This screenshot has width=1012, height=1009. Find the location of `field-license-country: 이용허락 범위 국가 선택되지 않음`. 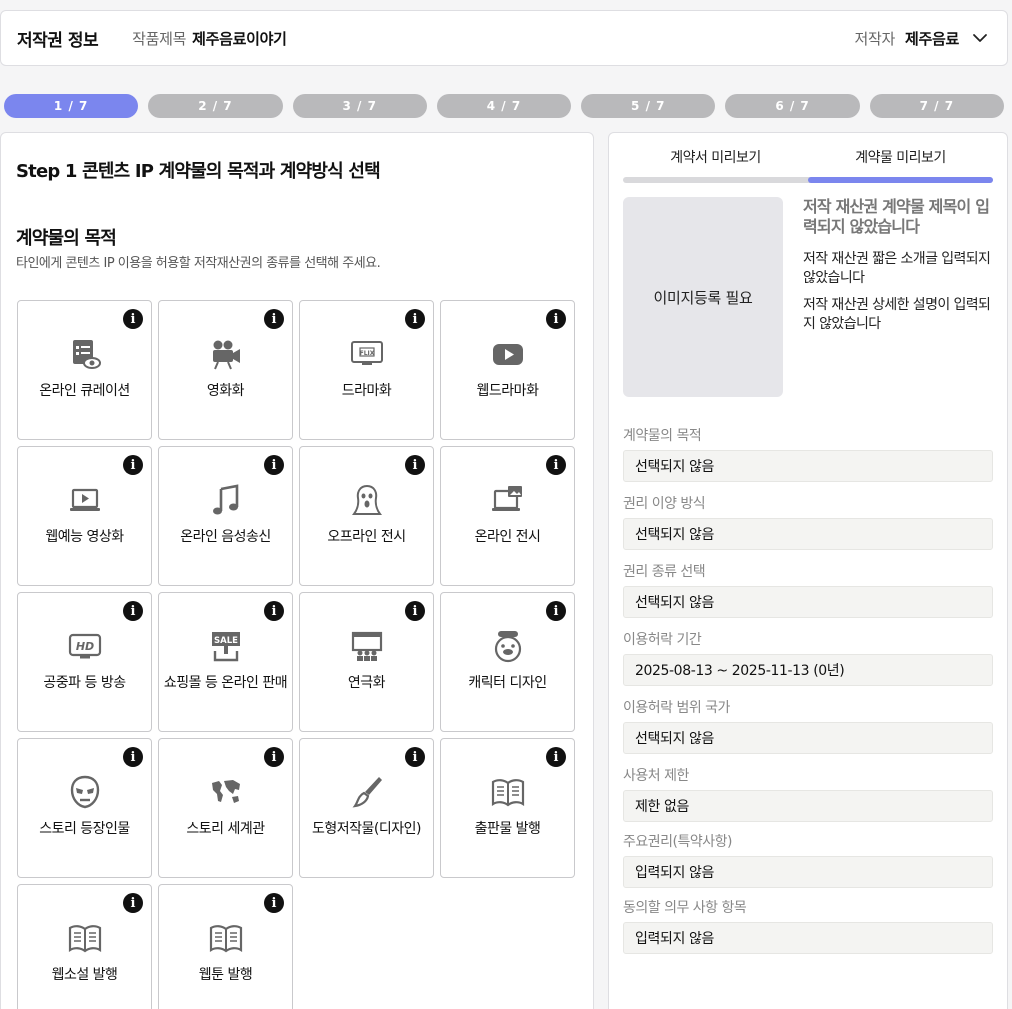

field-license-country: 이용허락 범위 국가 선택되지 않음 is located at coordinates (808, 725).